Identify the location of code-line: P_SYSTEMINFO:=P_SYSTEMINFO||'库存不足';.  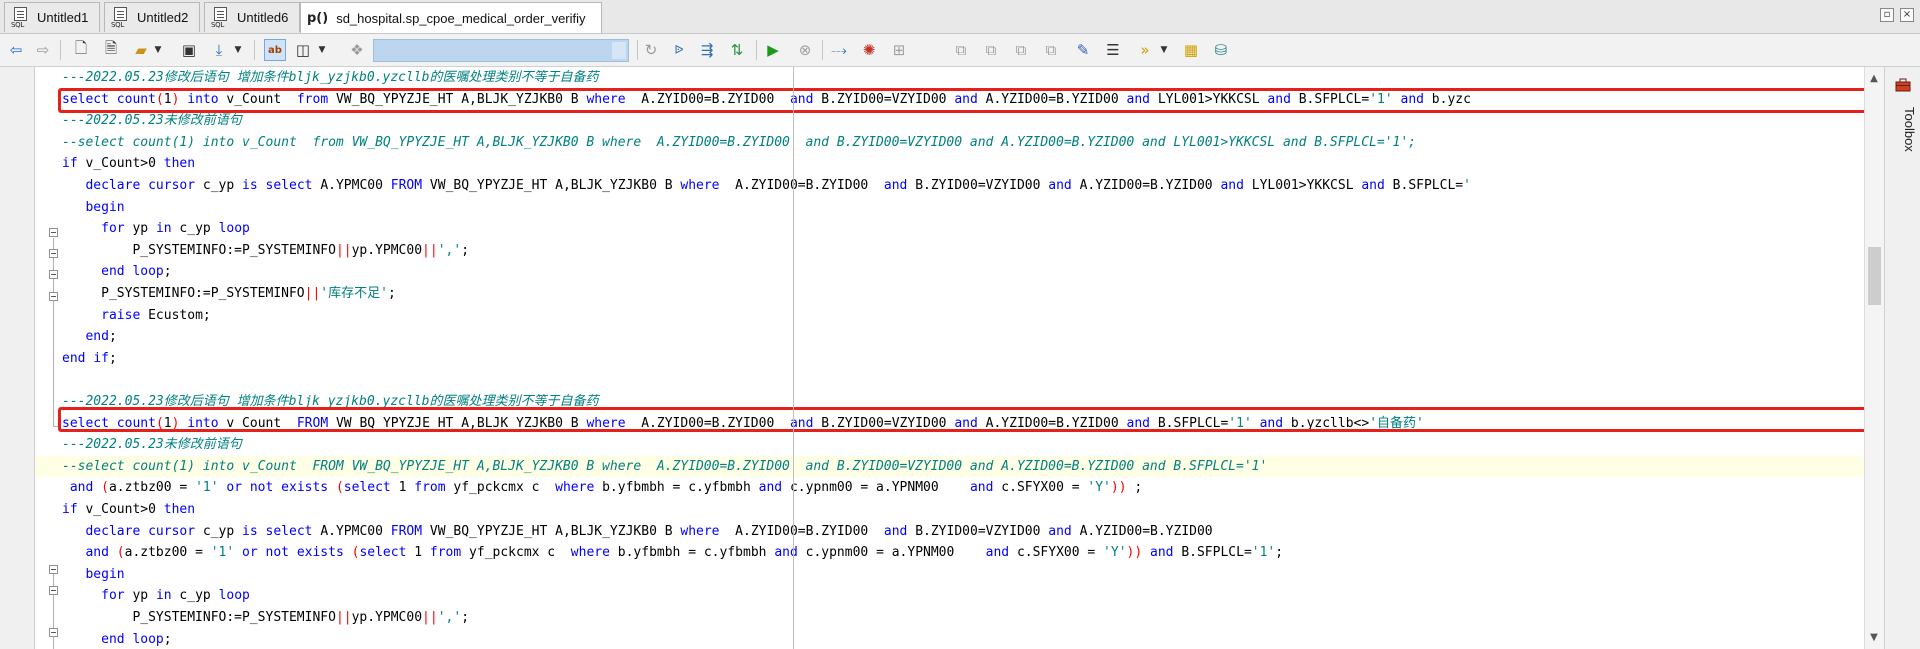
(959, 293).